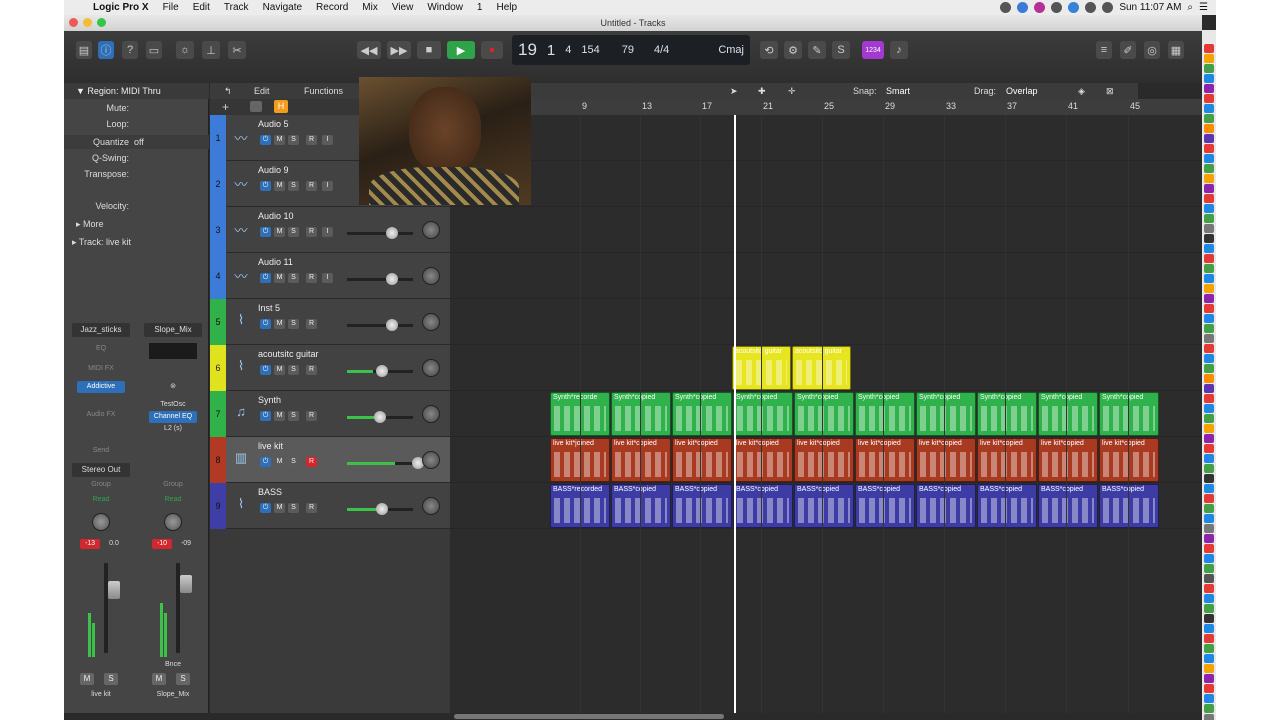  I want to click on strip2-bounce-button: Bnce, so click(173, 665).